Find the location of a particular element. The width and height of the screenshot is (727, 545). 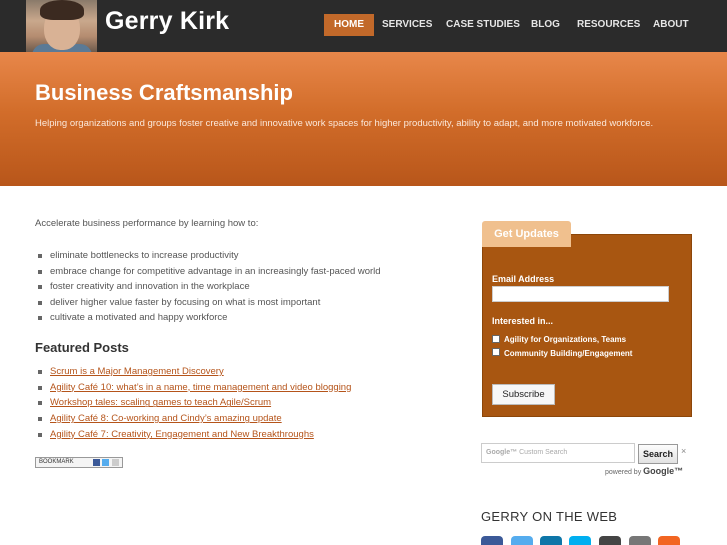

powered-by-google: powered by Google™ is located at coordinates (644, 471).